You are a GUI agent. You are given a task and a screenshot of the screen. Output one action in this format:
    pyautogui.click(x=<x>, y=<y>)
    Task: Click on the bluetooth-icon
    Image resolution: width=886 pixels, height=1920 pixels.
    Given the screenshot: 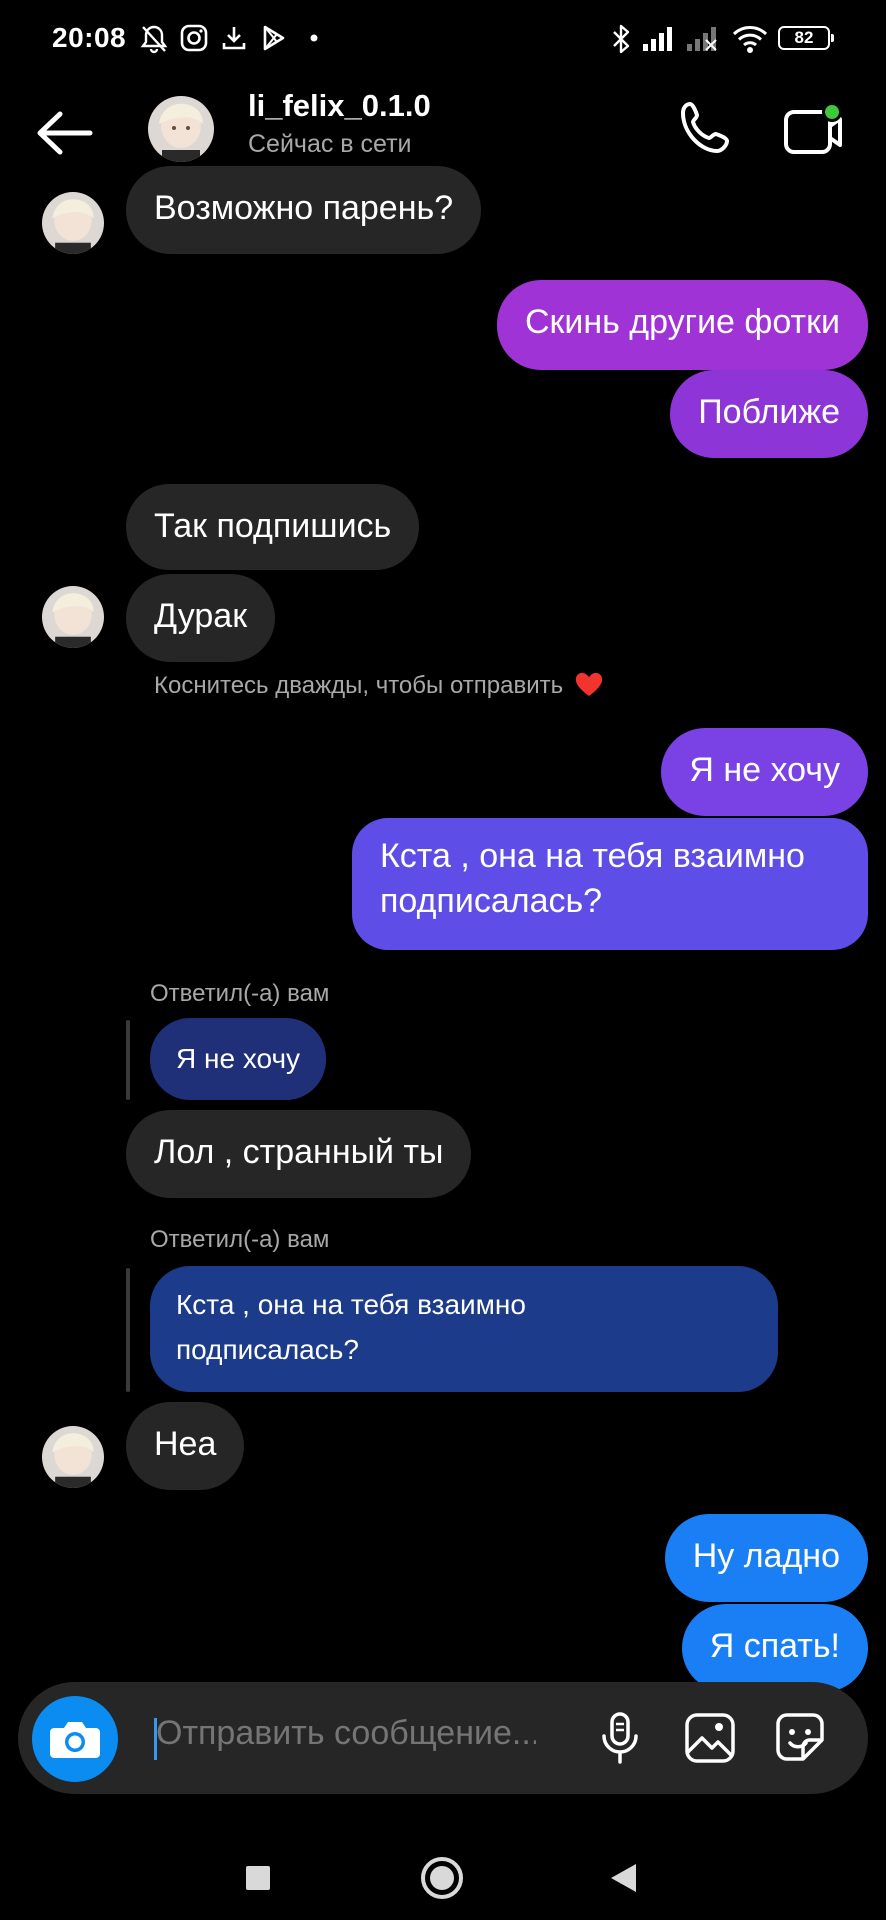 What is the action you would take?
    pyautogui.click(x=621, y=39)
    